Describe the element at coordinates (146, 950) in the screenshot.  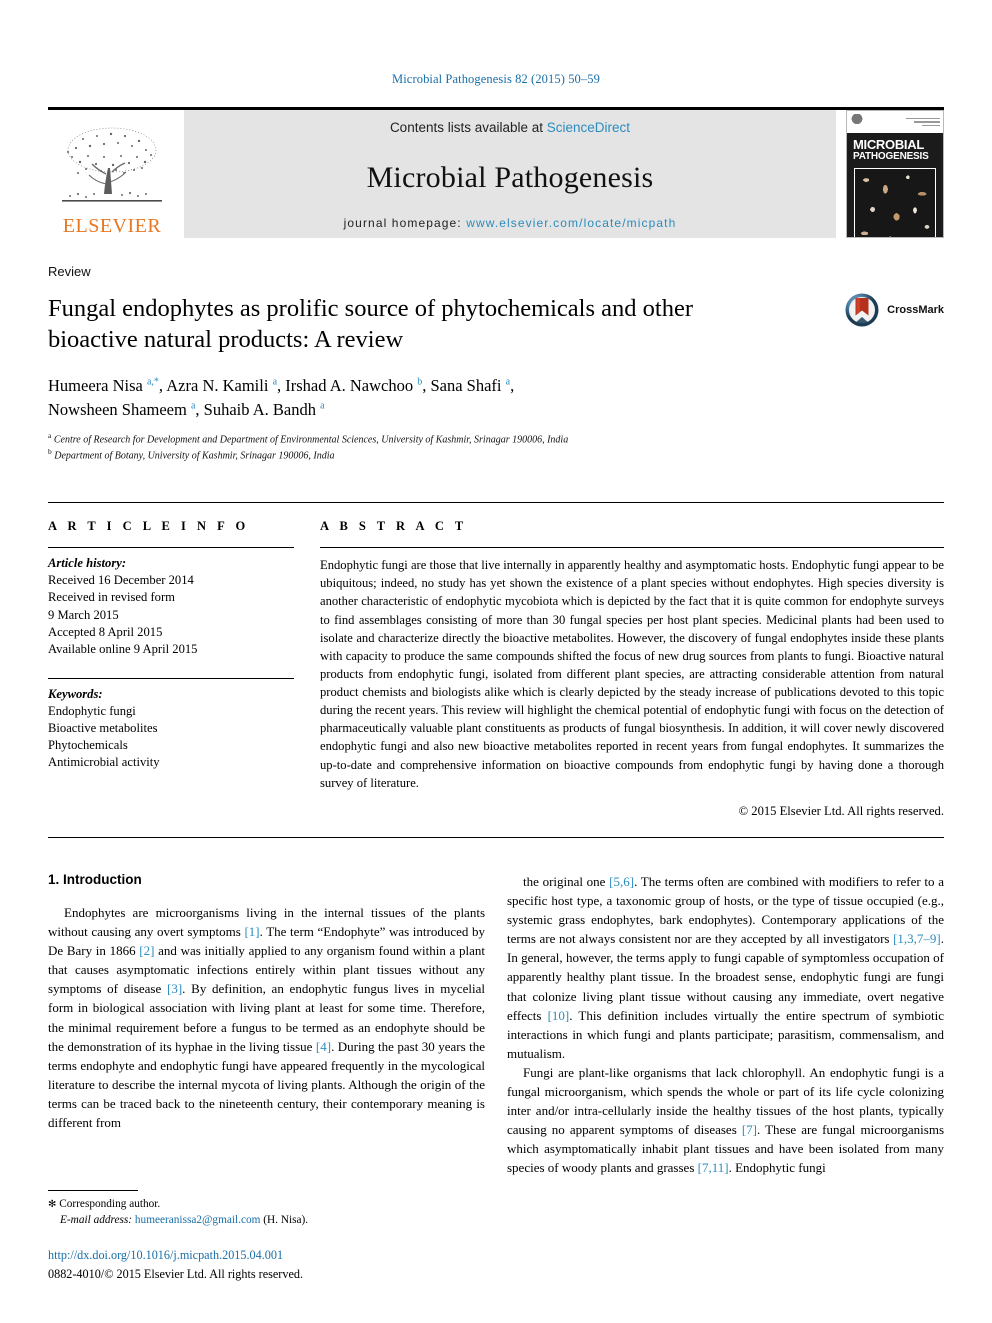
I see `citation-ref: [2]` at that location.